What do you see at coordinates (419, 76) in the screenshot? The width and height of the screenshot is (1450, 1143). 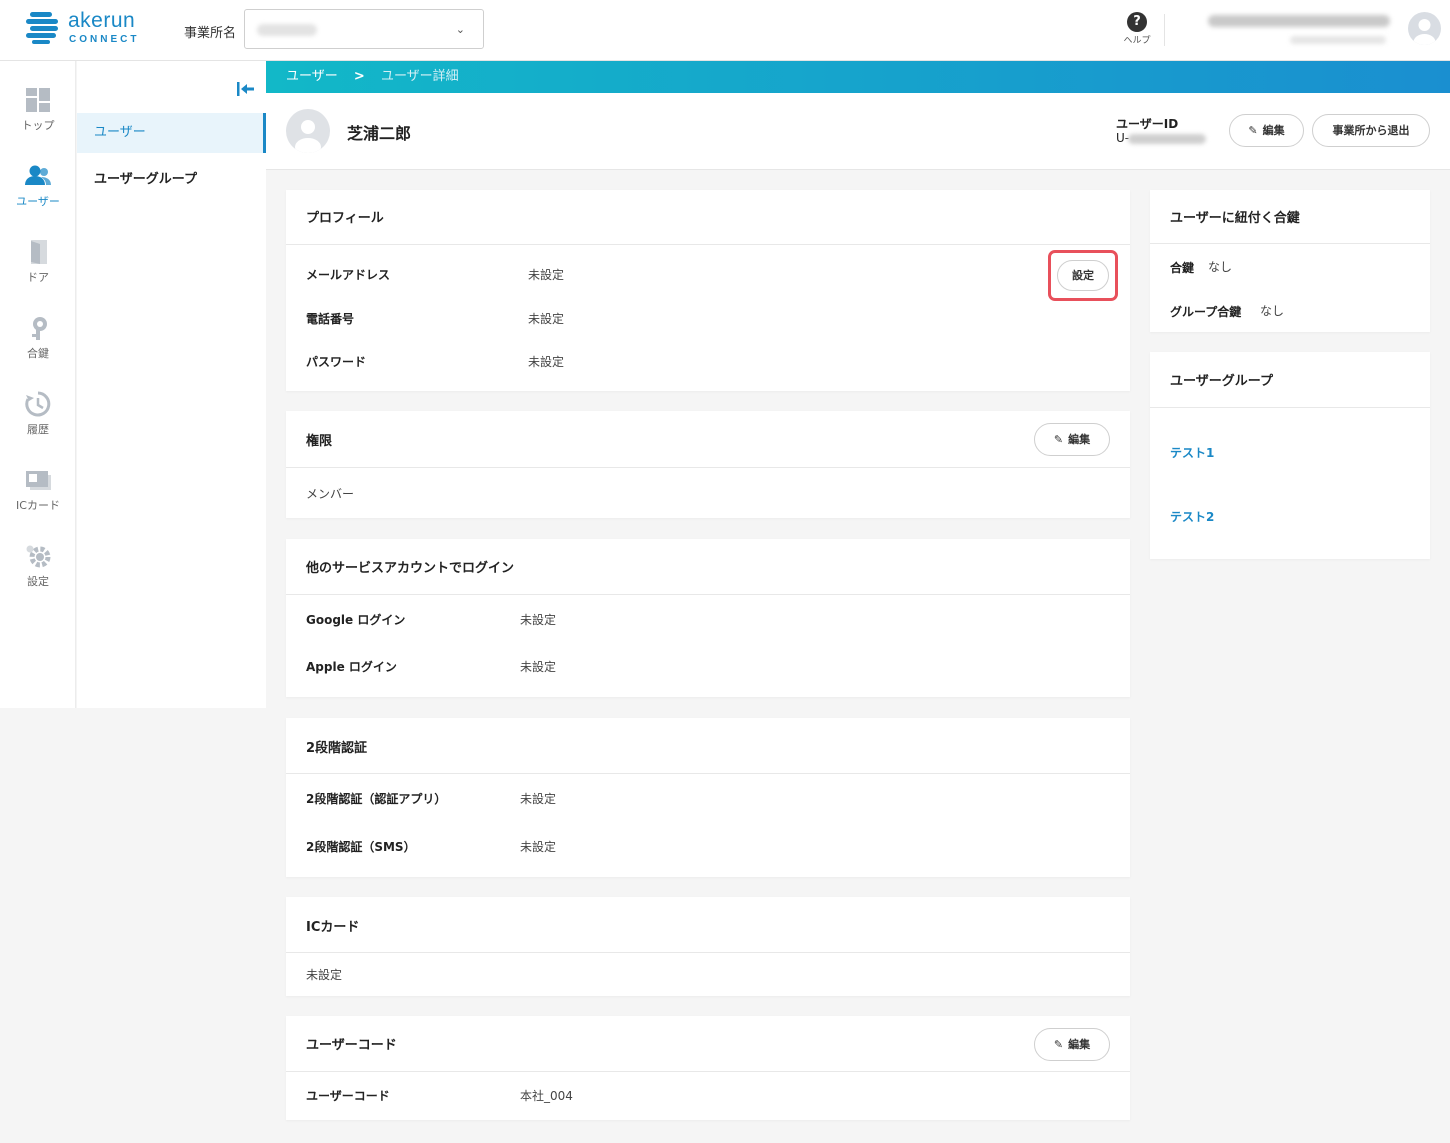 I see `breadcrumb-current: ユーザー詳細` at bounding box center [419, 76].